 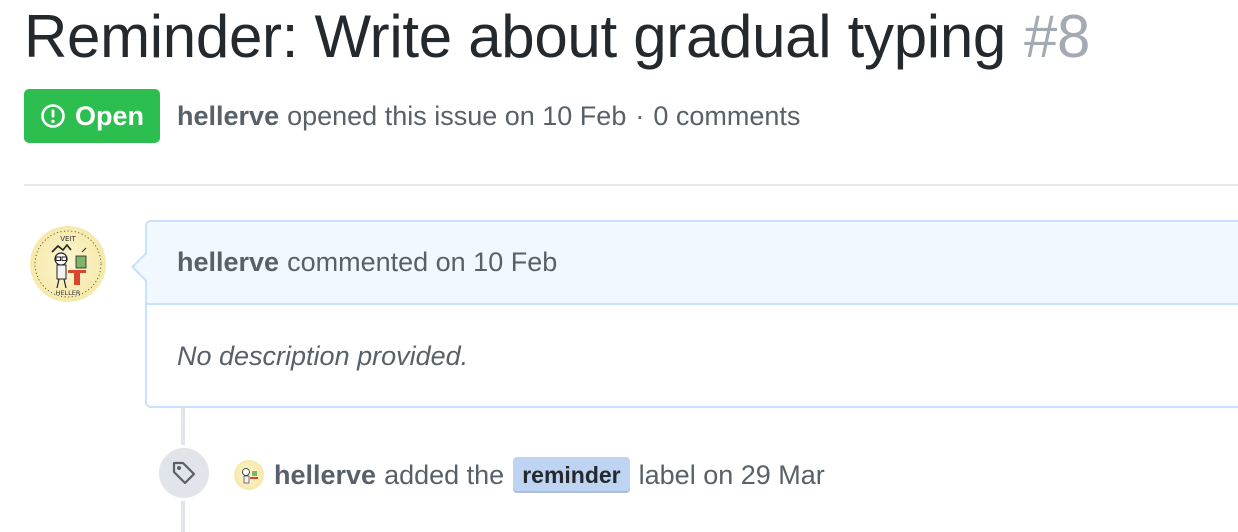 I want to click on avatar-illustration: VEIT HELLER, so click(x=68, y=264).